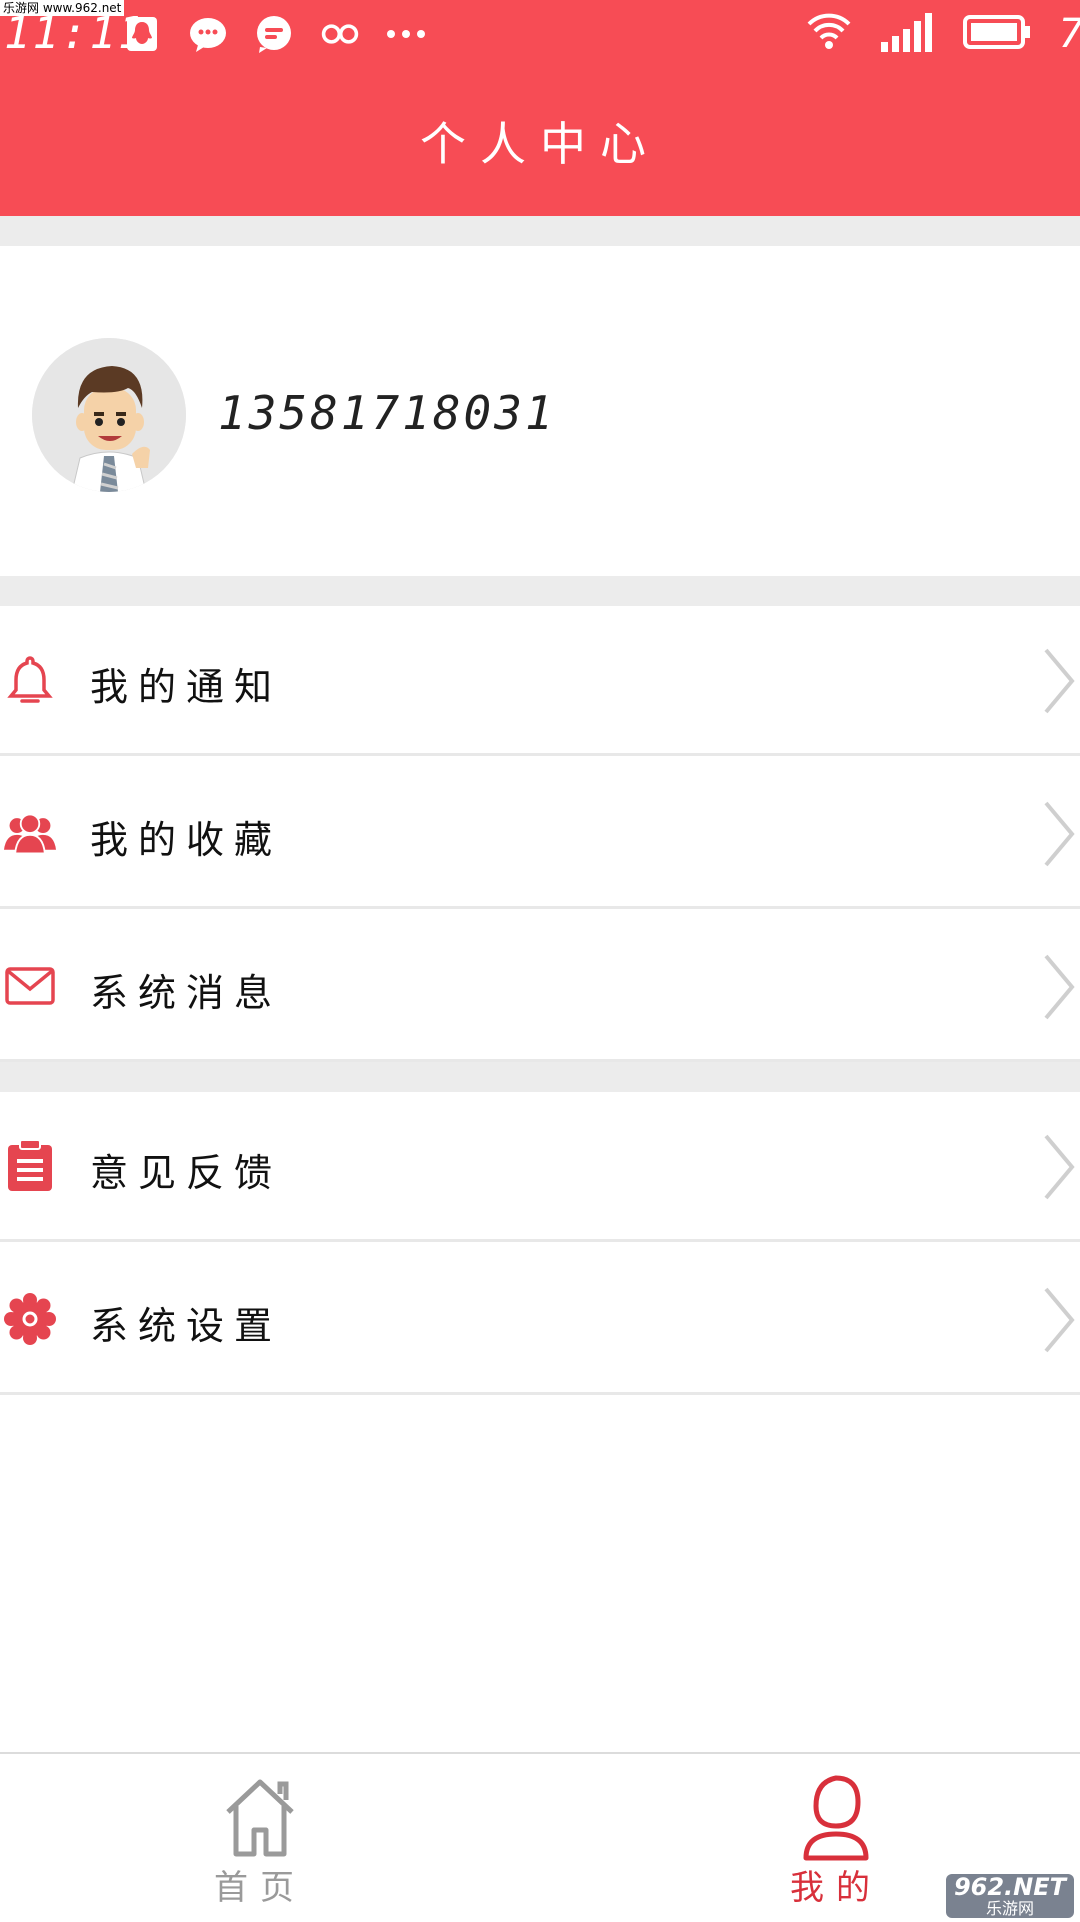 This screenshot has height=1922, width=1080. Describe the element at coordinates (540, 144) in the screenshot. I see `page-title: 个人中心` at that location.